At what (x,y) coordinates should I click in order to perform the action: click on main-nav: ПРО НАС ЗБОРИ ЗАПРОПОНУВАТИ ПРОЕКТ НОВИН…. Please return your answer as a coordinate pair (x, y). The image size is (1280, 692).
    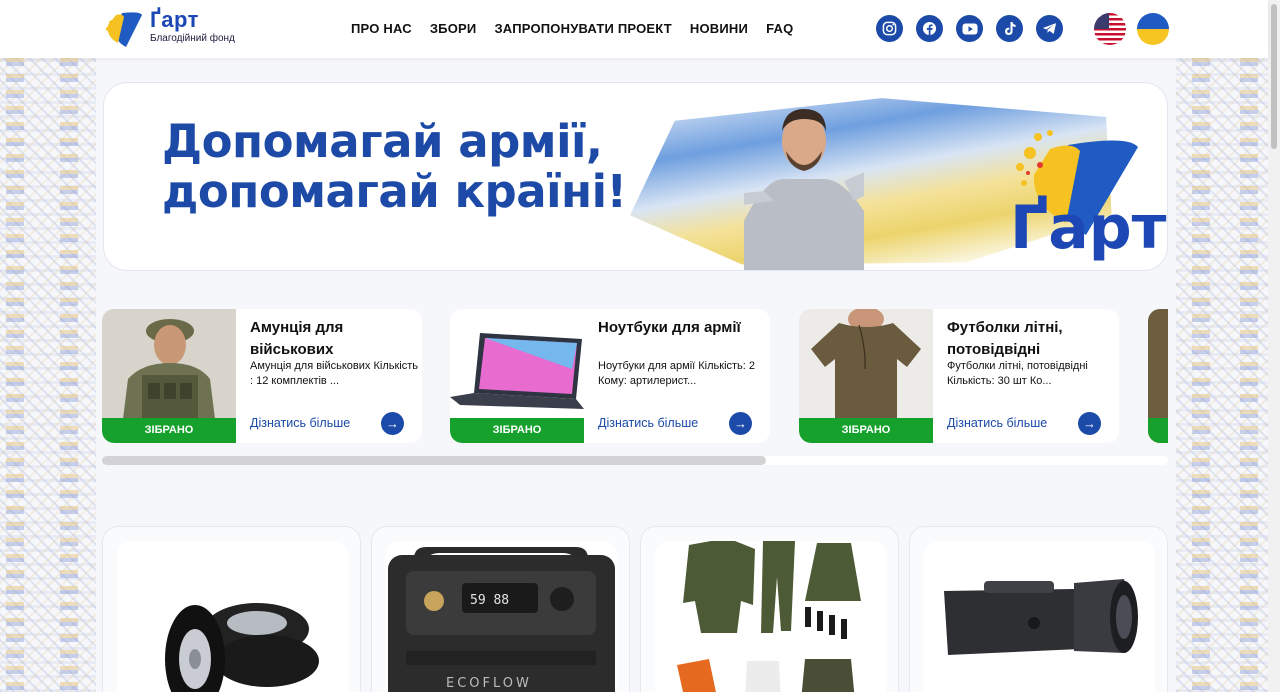
    Looking at the image, I should click on (572, 28).